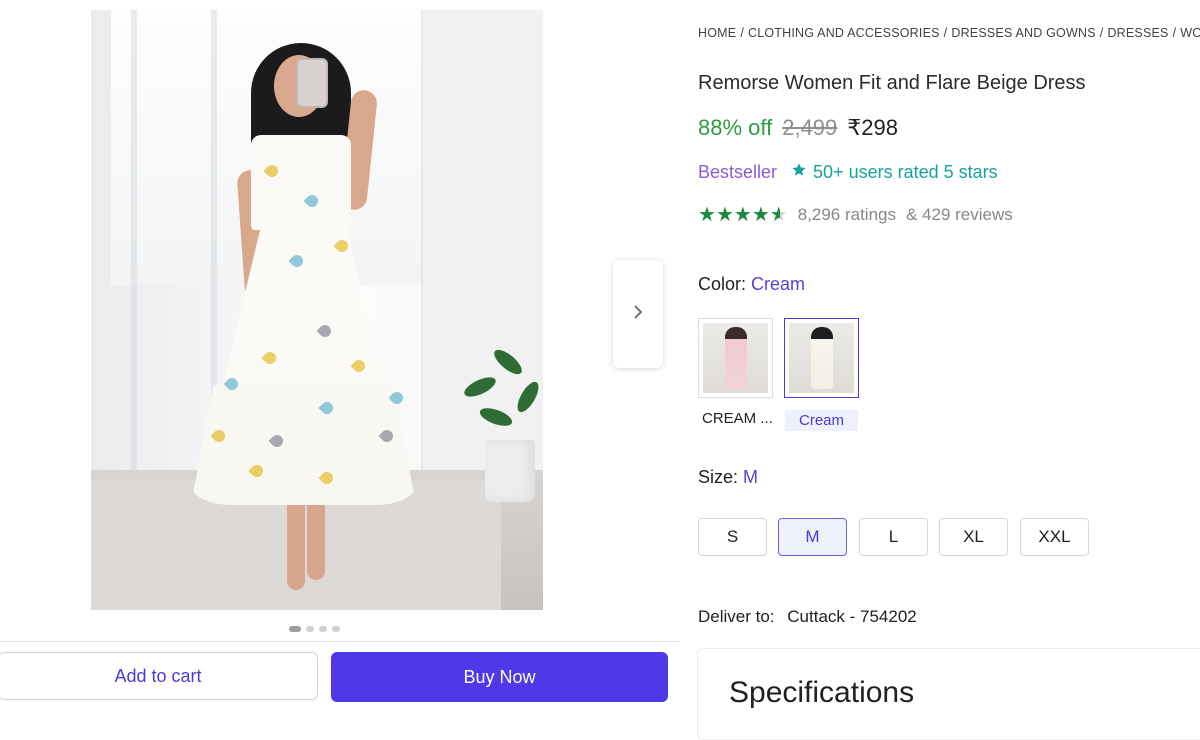 The height and width of the screenshot is (740, 1200). Describe the element at coordinates (735, 127) in the screenshot. I see `discount-percent: 88% off` at that location.